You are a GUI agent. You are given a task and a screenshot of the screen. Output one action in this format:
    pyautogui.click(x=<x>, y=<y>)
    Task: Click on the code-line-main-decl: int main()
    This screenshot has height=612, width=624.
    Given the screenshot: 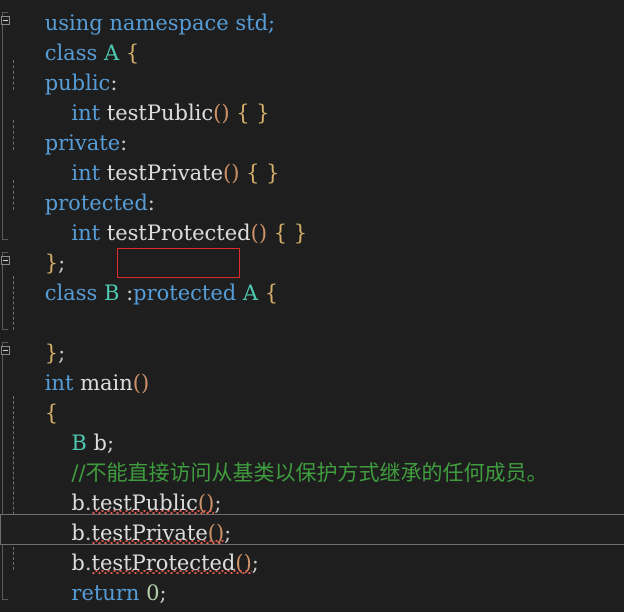 What is the action you would take?
    pyautogui.click(x=74, y=366)
    